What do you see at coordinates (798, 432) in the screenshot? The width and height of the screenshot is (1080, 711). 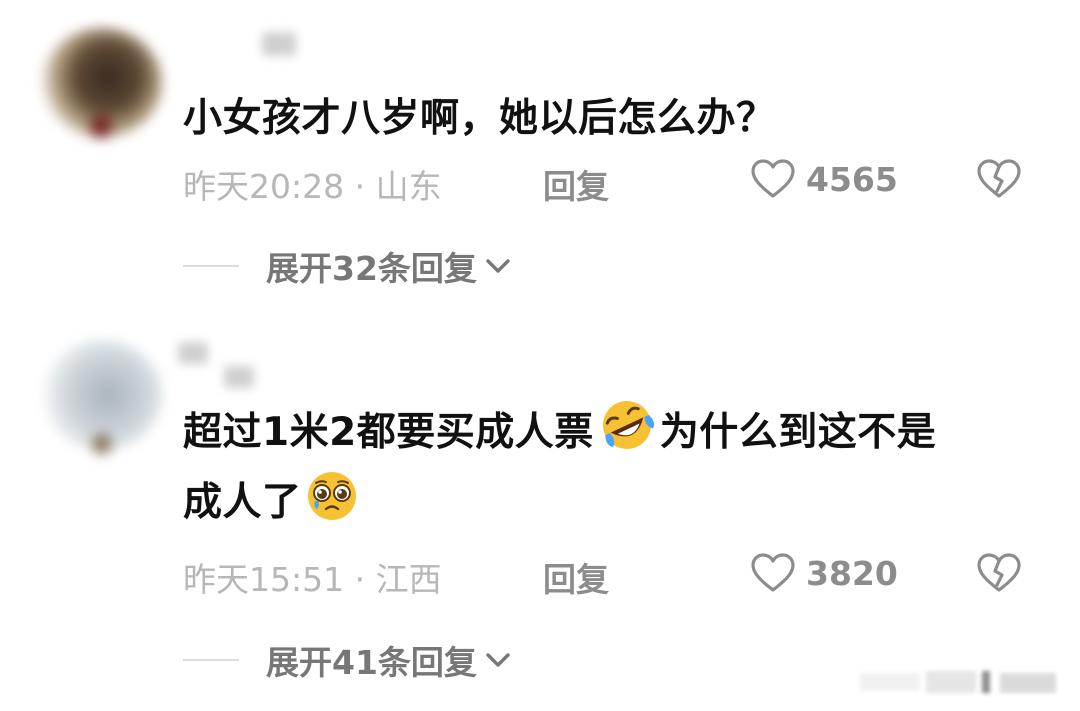 I see `comment-text-part: 为什么到这不是` at bounding box center [798, 432].